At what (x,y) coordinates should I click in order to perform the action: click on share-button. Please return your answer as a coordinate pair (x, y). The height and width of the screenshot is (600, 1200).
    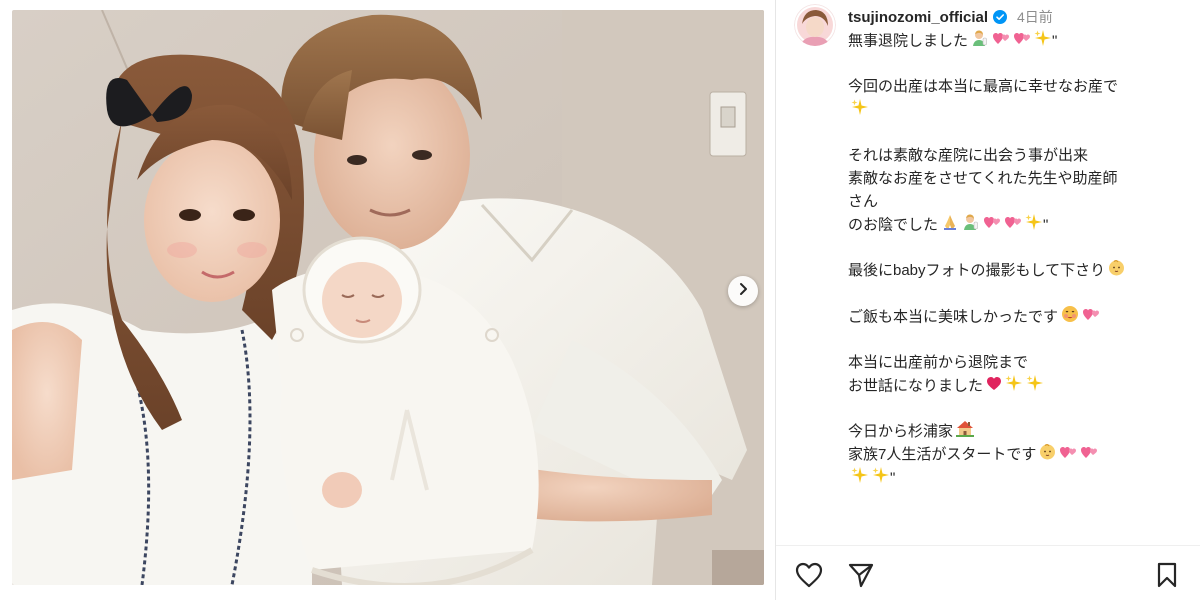
    Looking at the image, I should click on (861, 577).